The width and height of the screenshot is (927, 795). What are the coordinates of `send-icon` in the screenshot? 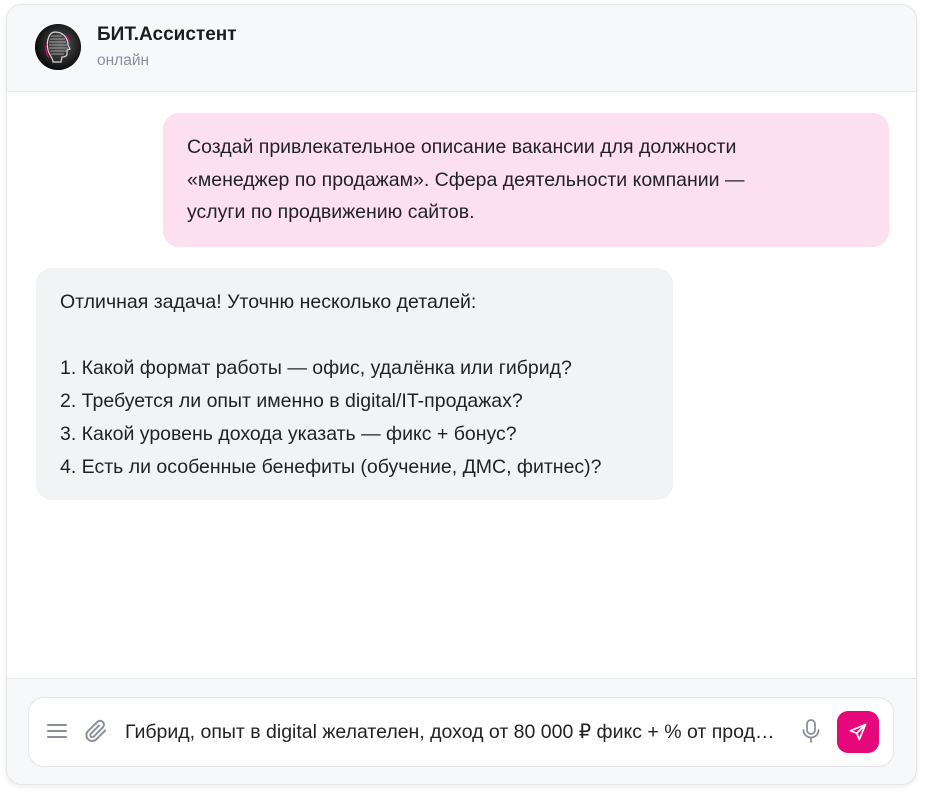 It's located at (858, 732).